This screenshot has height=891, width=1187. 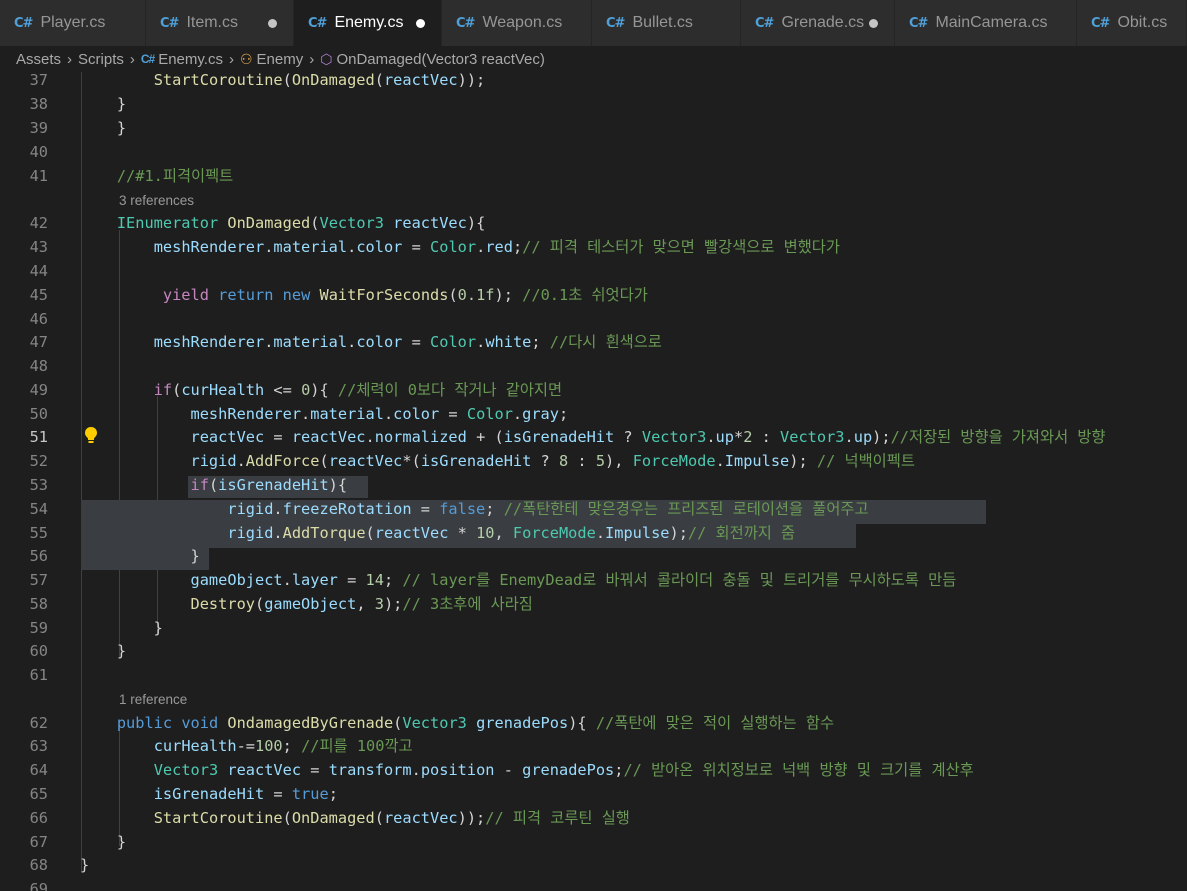 I want to click on tab-bullet-cs: C# Bullet.cs, so click(x=666, y=23).